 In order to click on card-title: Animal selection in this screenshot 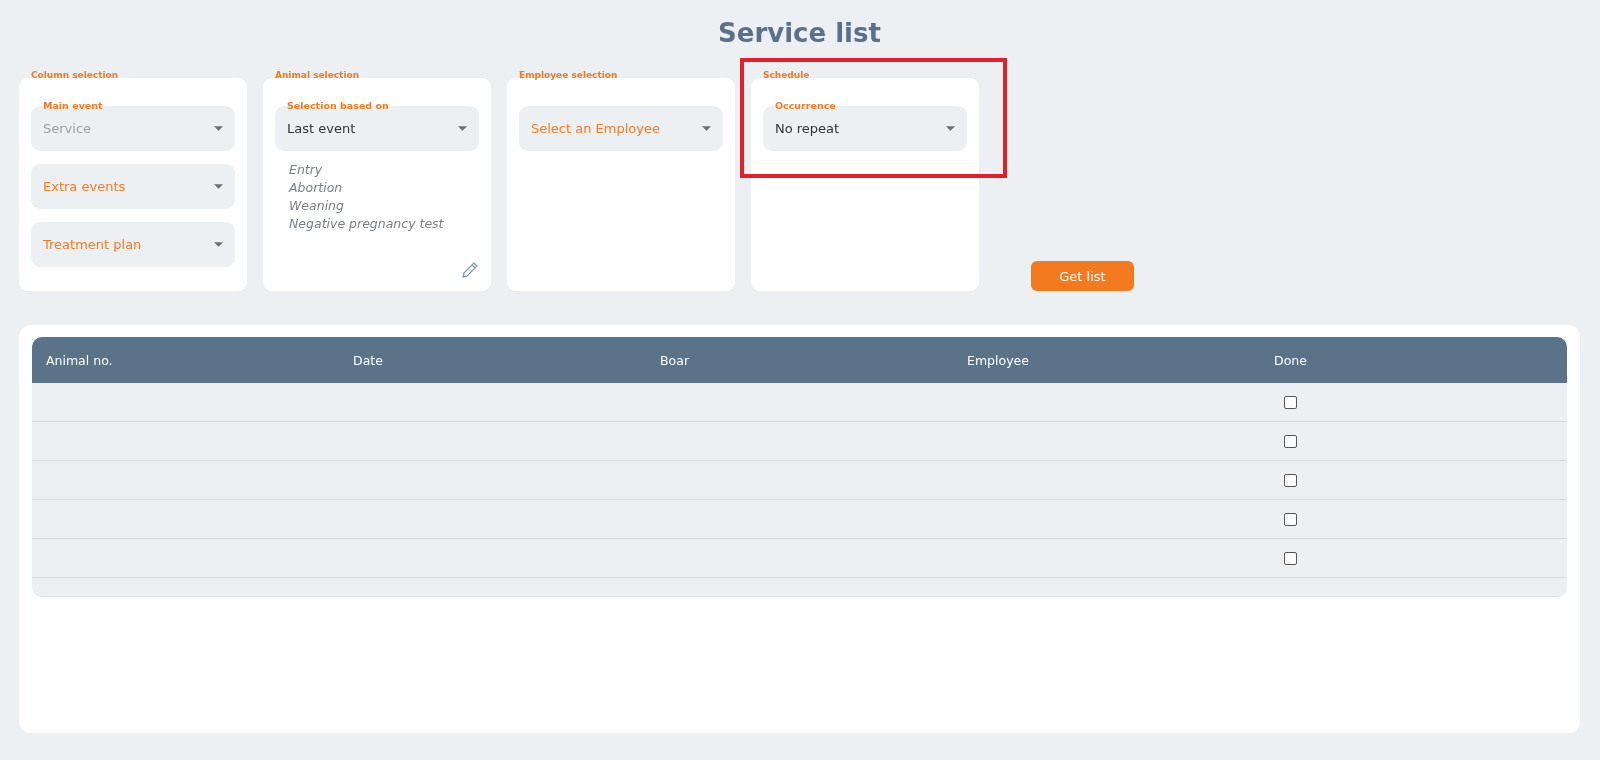, I will do `click(317, 75)`.